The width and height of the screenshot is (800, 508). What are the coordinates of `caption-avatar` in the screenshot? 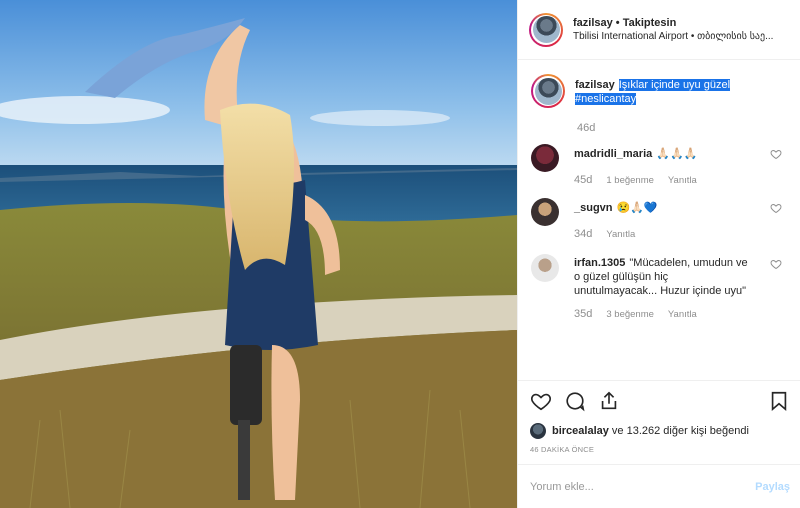 It's located at (548, 91).